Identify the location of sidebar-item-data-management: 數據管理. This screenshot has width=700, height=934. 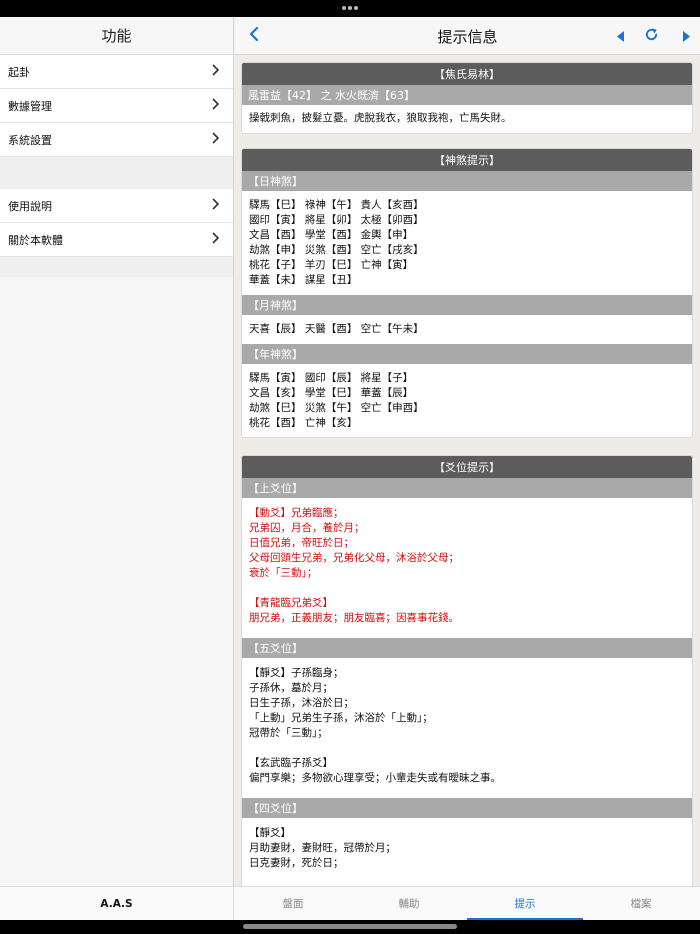
(116, 106).